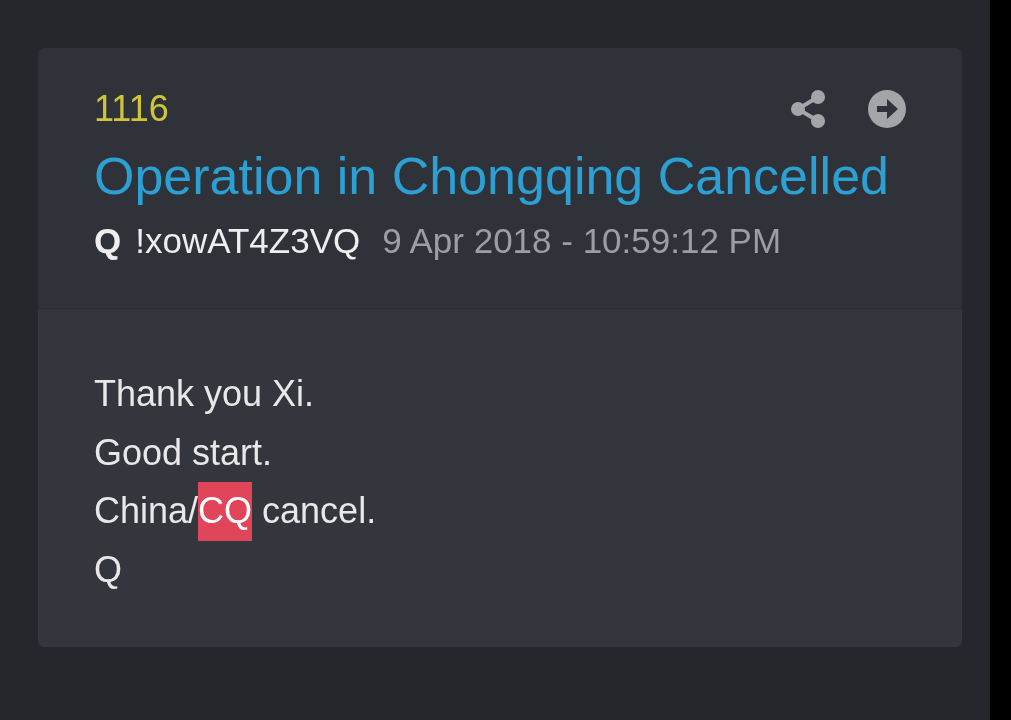 Image resolution: width=1011 pixels, height=720 pixels. I want to click on arrow-circle-icon, so click(887, 109).